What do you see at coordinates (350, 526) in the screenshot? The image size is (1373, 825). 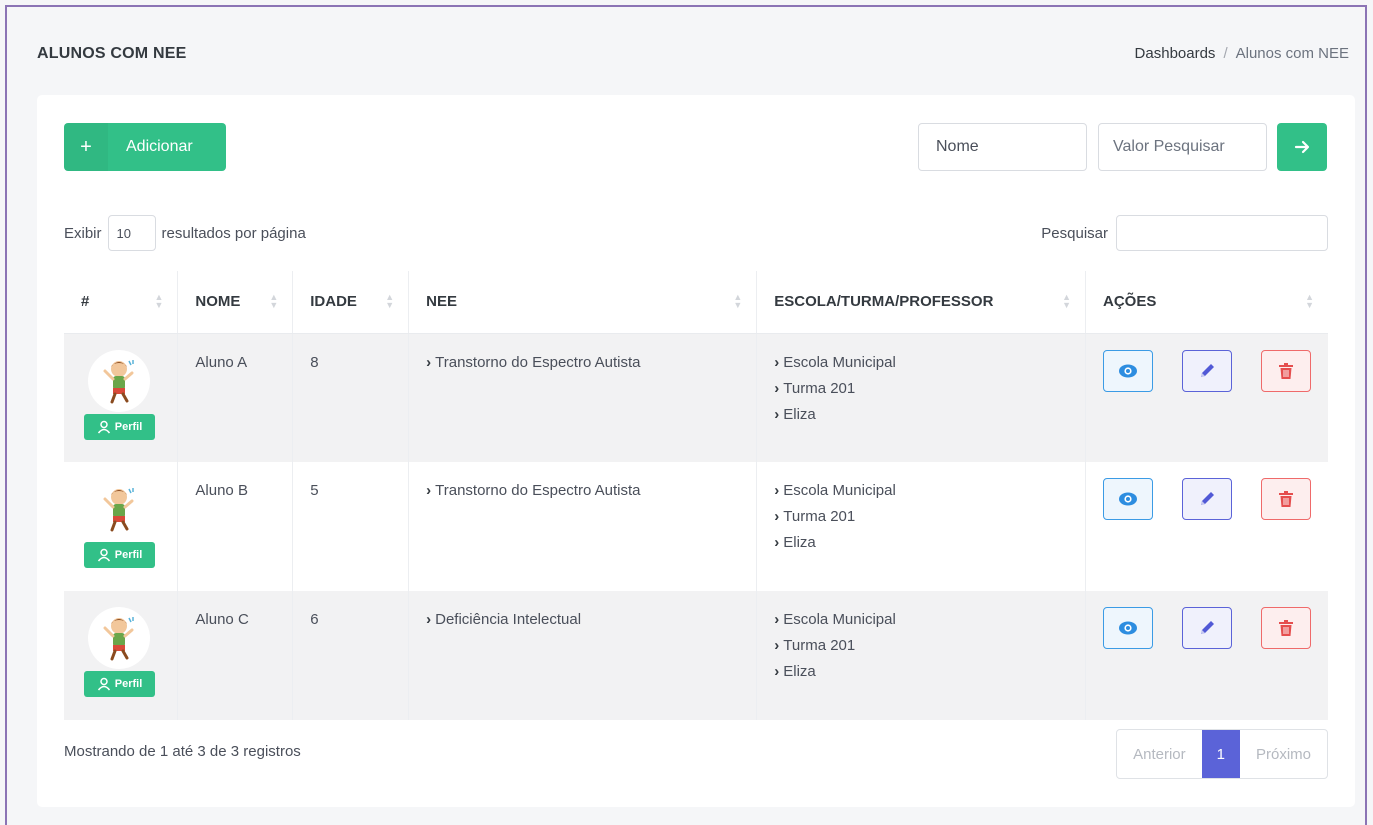 I see `student-age: 5` at bounding box center [350, 526].